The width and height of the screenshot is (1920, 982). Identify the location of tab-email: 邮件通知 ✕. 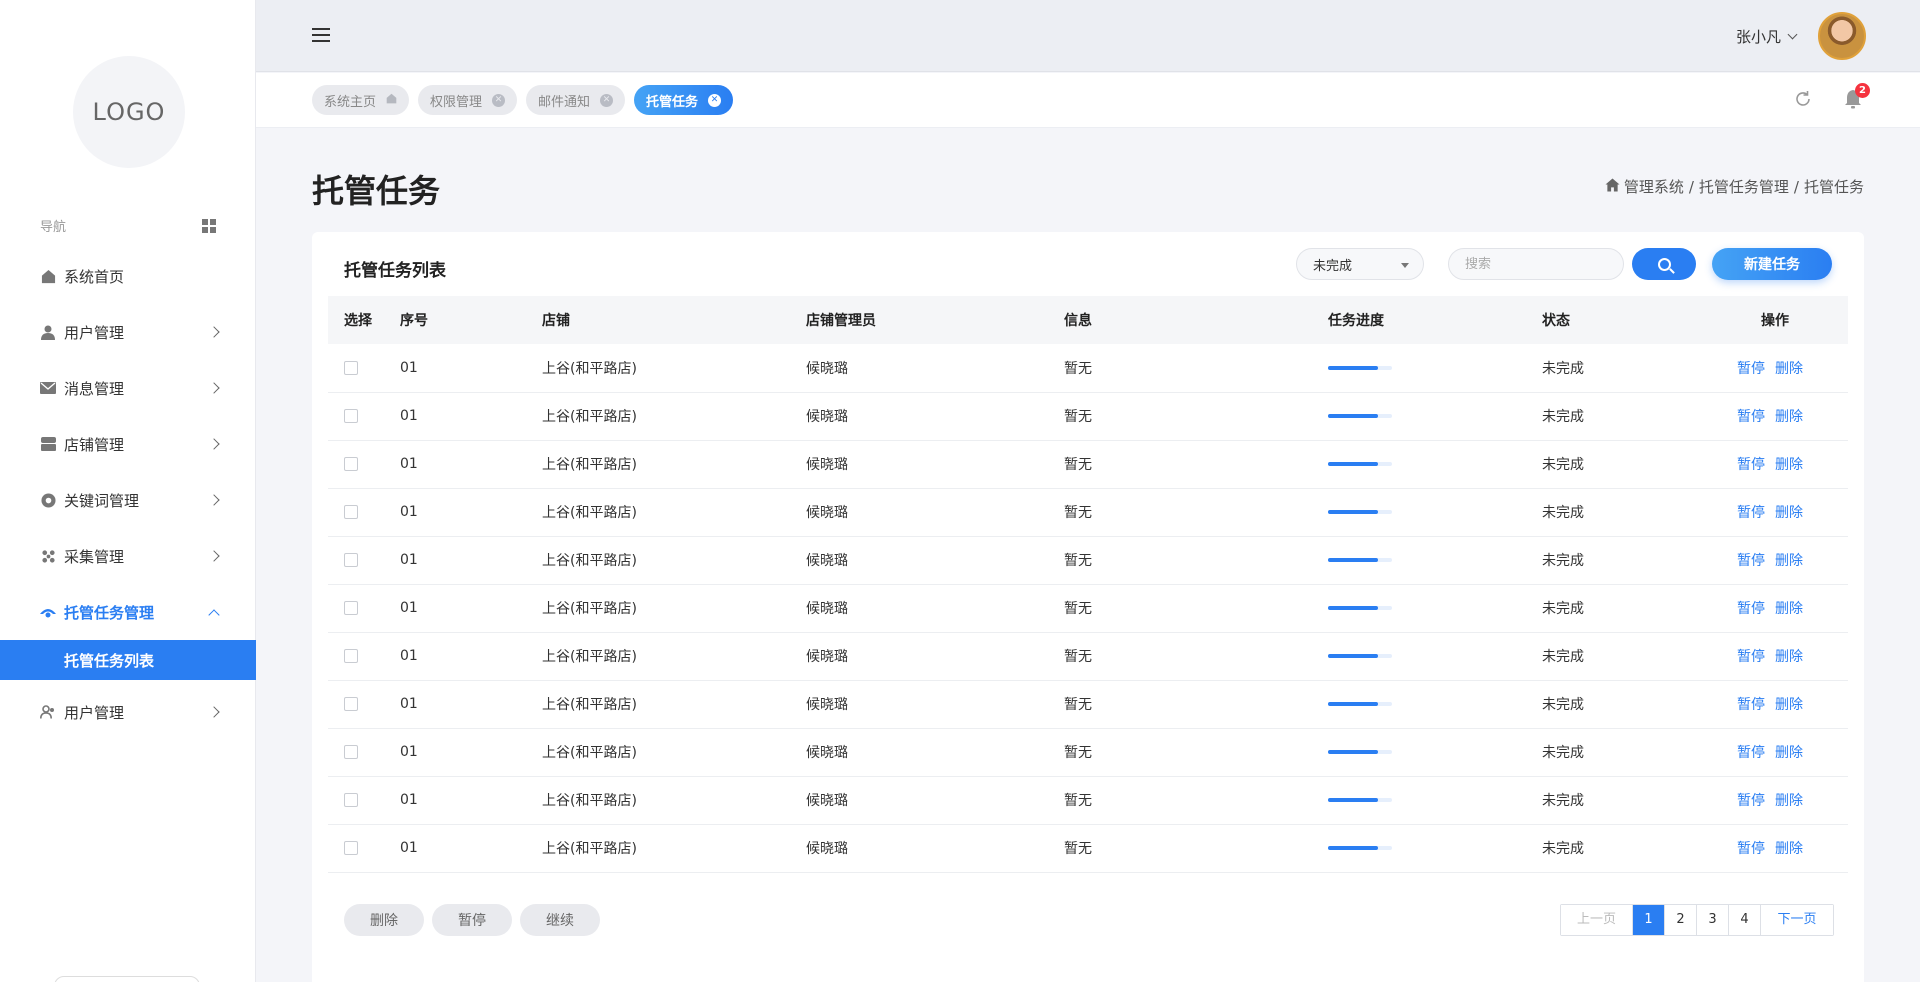
(576, 100).